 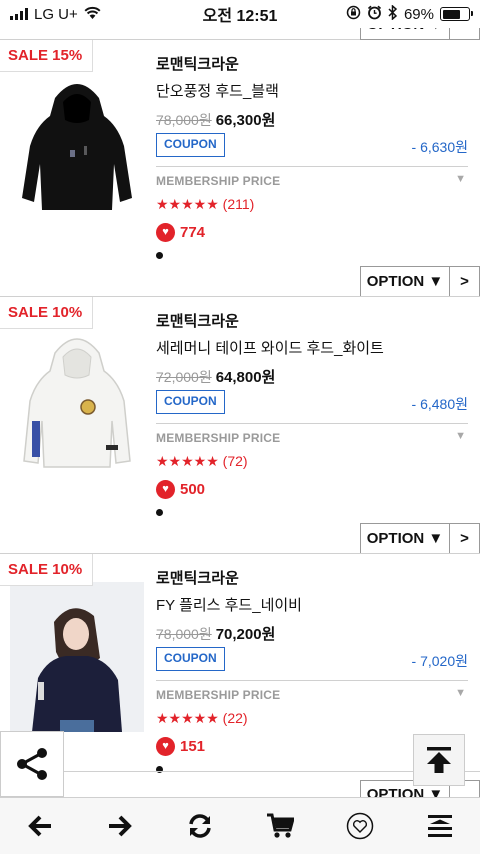 I want to click on like-count: 500, so click(x=193, y=489).